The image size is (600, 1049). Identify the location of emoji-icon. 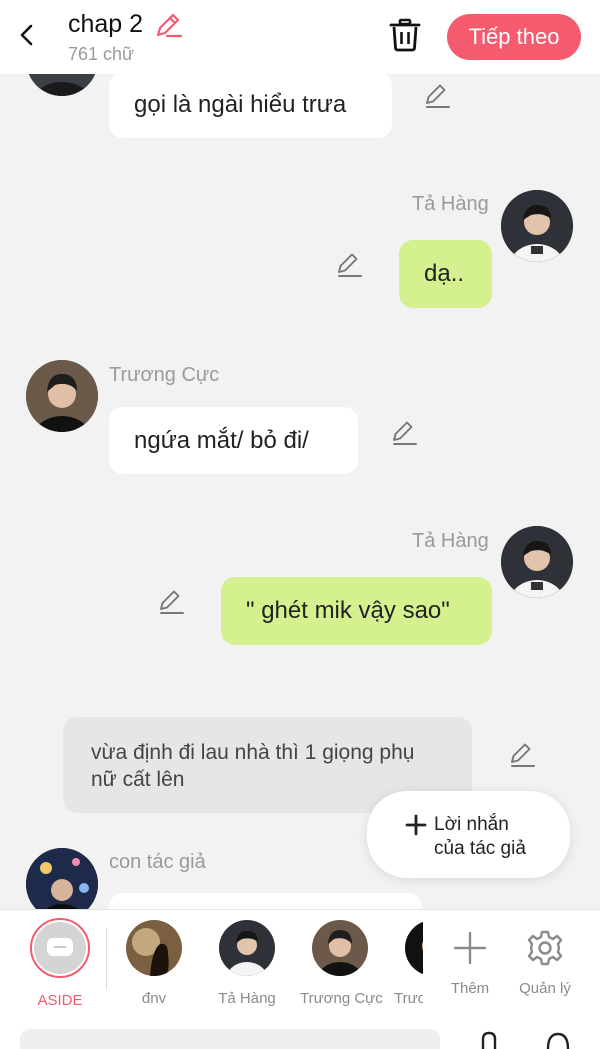
(558, 1039).